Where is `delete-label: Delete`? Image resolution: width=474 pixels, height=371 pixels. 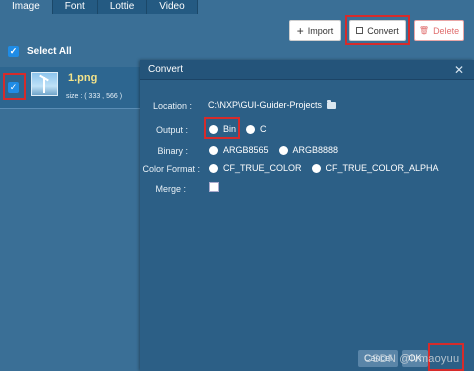 delete-label: Delete is located at coordinates (446, 30).